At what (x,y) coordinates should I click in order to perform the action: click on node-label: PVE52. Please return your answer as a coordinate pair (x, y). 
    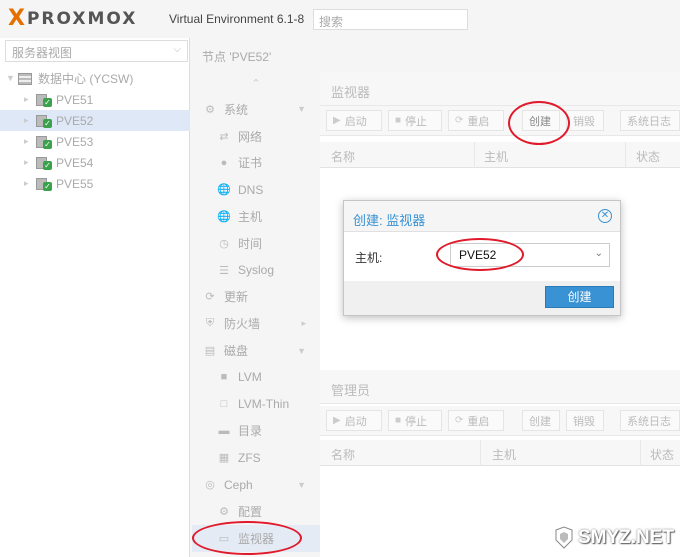
    Looking at the image, I should click on (75, 120).